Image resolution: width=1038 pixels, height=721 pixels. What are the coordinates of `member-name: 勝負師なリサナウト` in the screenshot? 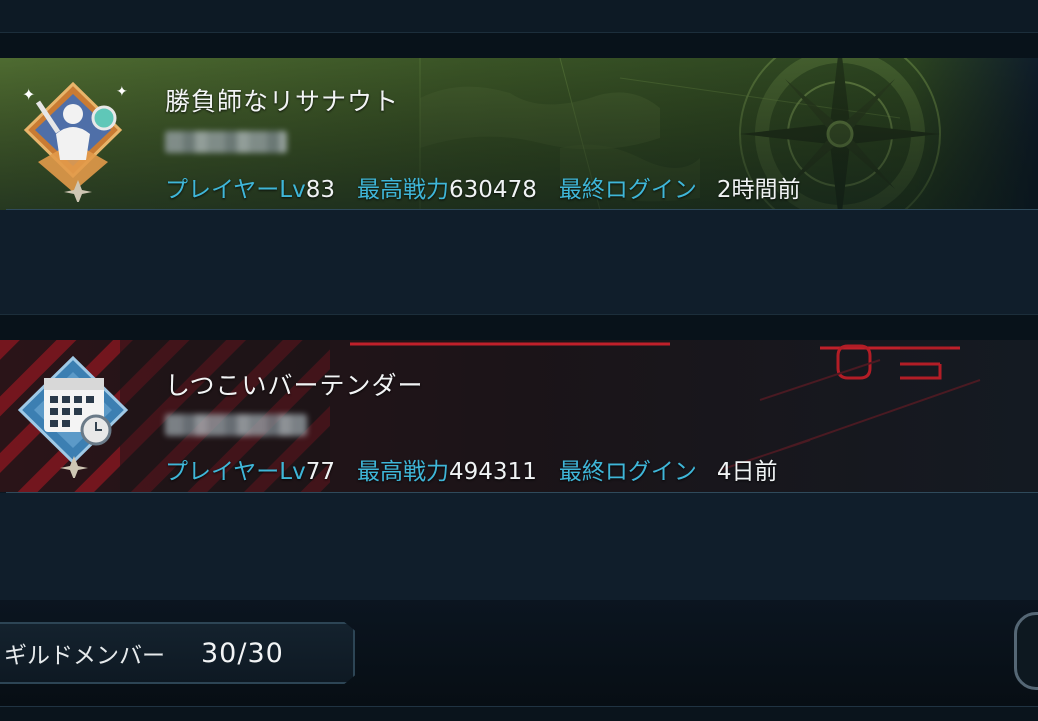 It's located at (282, 101).